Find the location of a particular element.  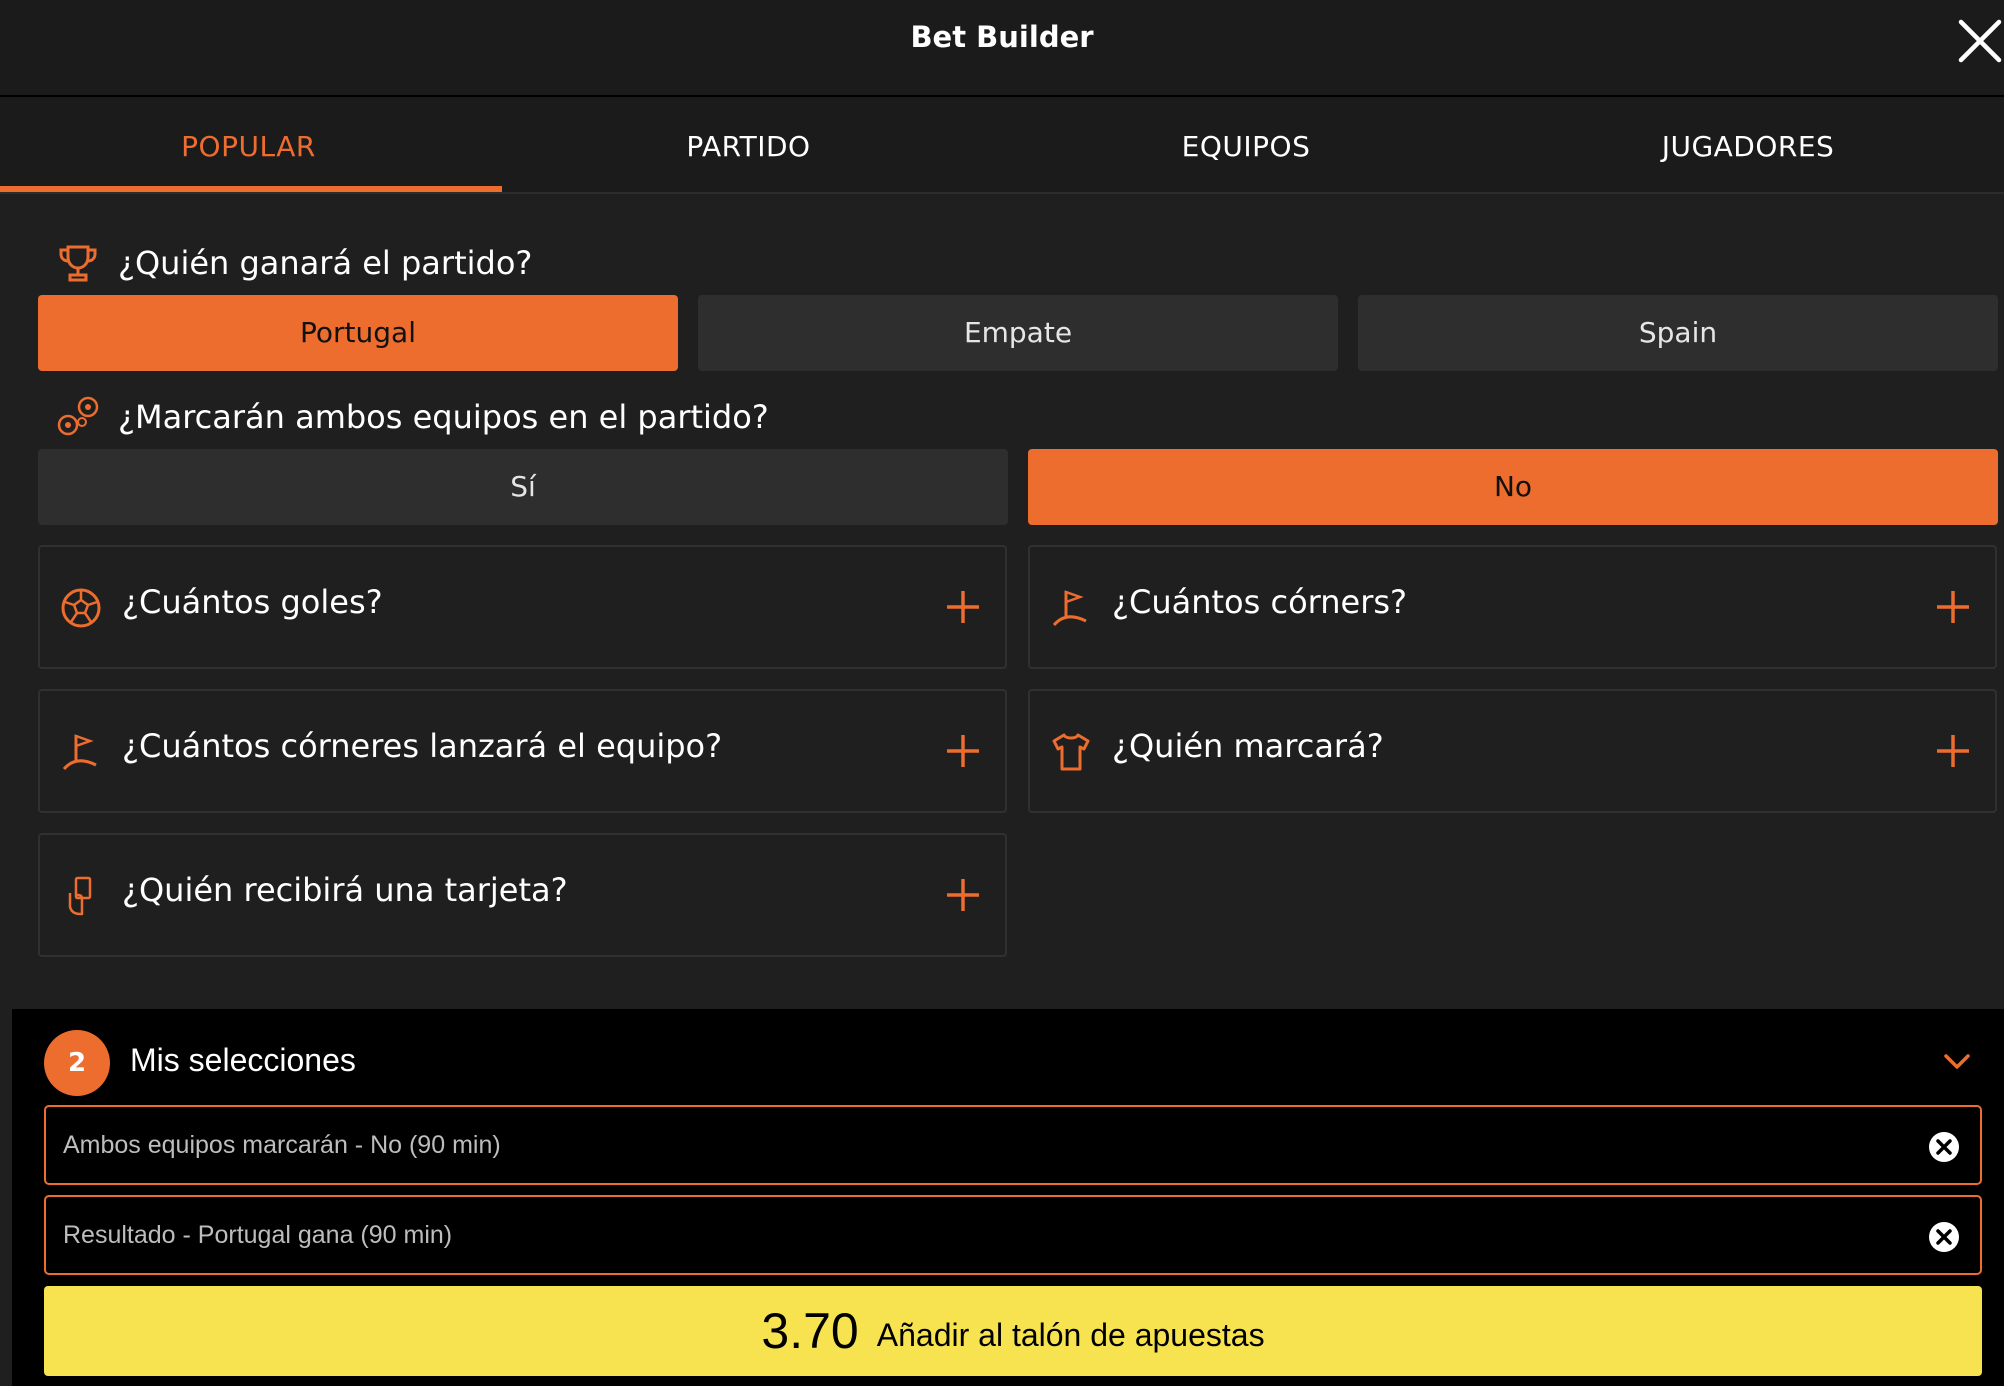

add-to-betslip-label: Añadir al talón de apuestas is located at coordinates (1070, 1334).